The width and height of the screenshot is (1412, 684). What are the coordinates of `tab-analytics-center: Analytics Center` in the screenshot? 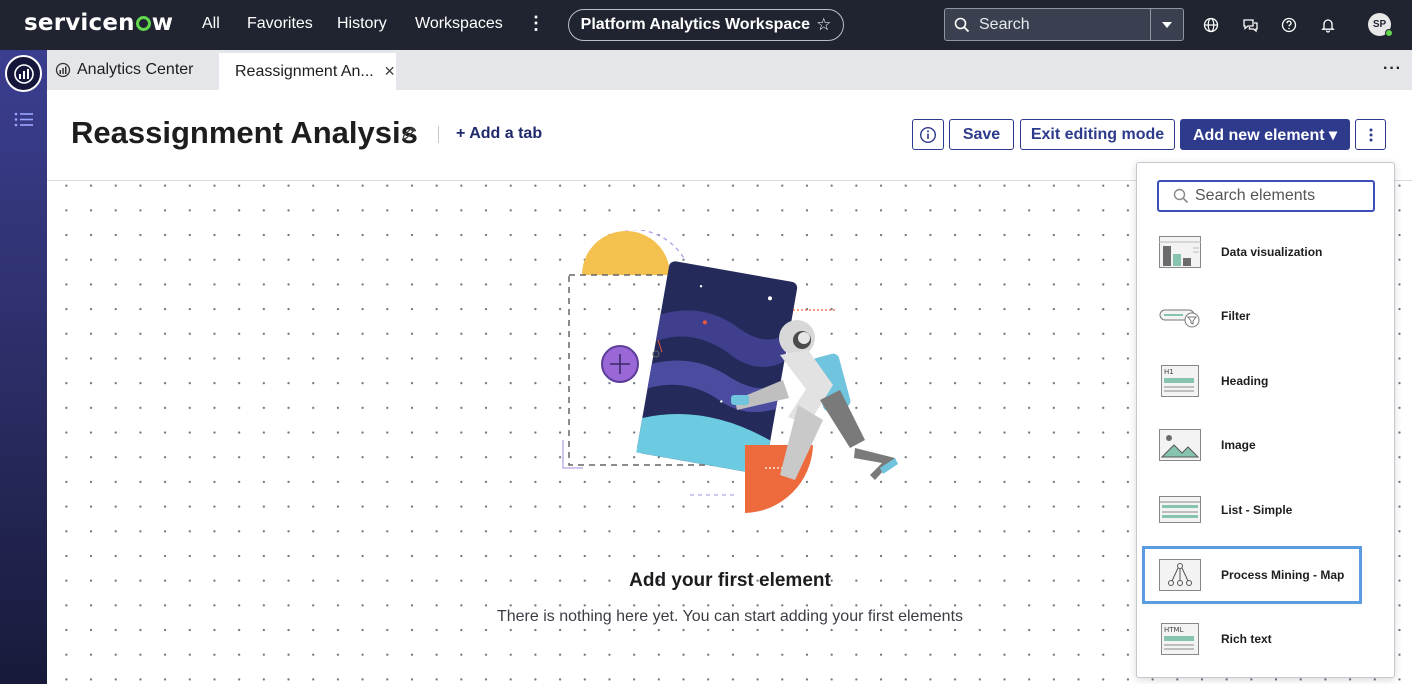 It's located at (124, 70).